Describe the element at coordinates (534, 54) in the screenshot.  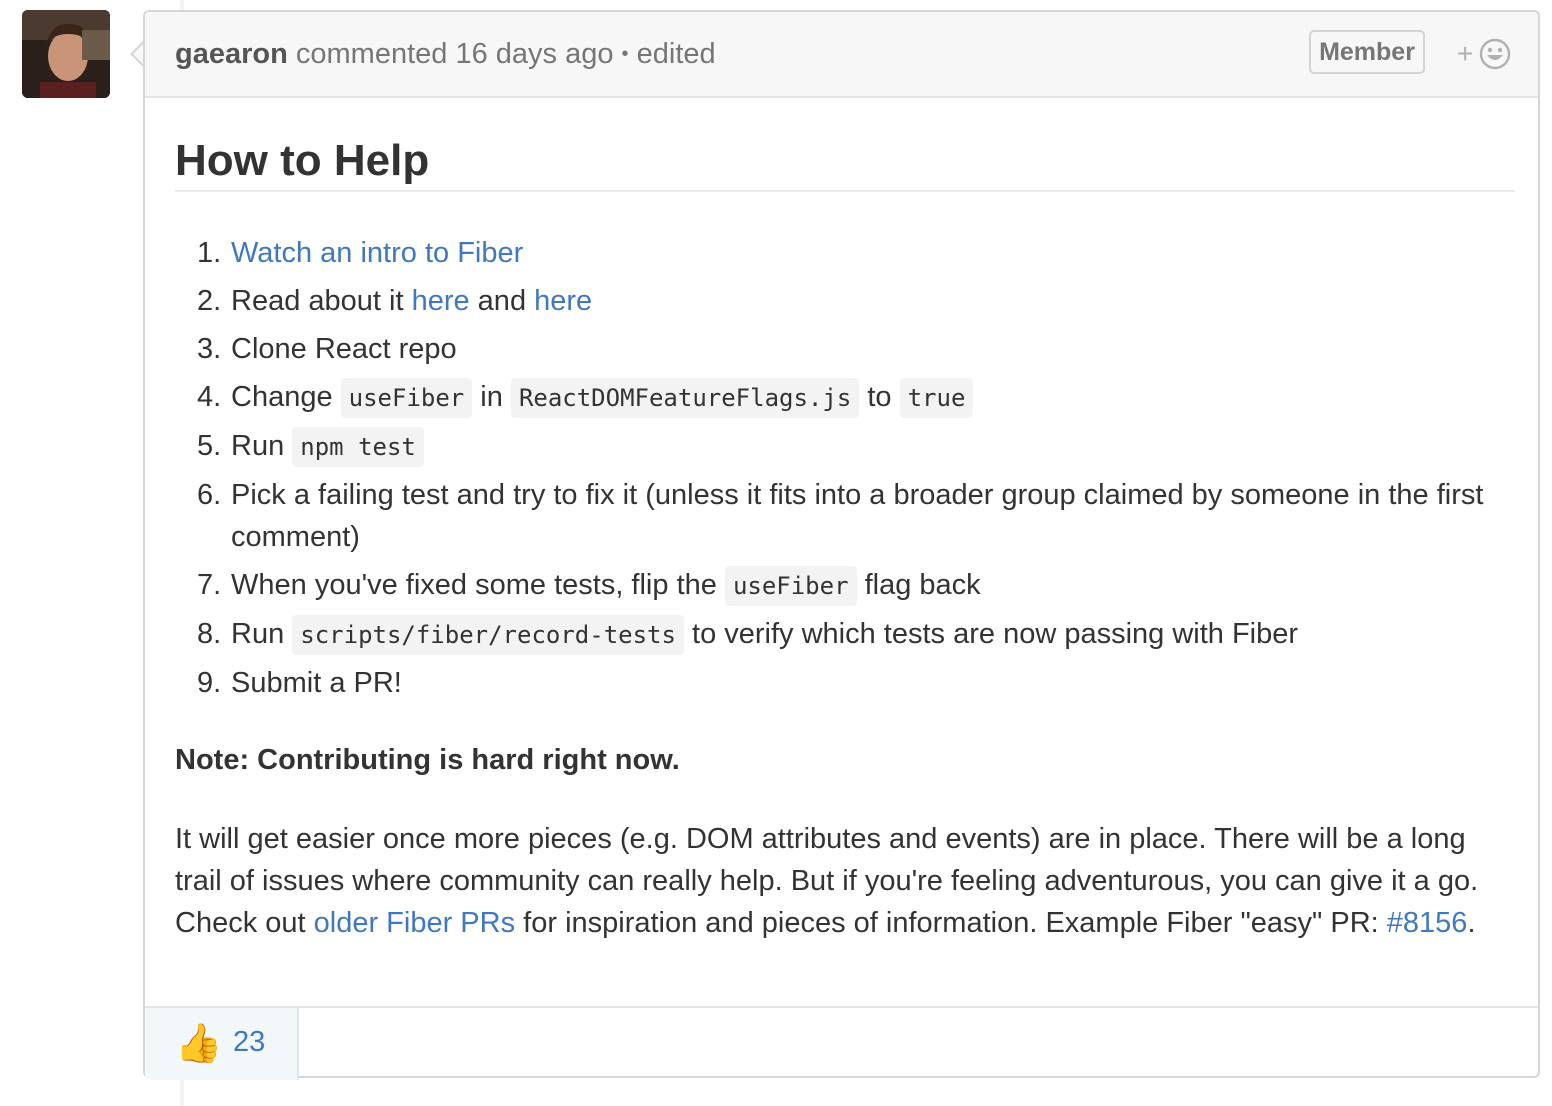
I see `comment-time-link: 16 days ago` at that location.